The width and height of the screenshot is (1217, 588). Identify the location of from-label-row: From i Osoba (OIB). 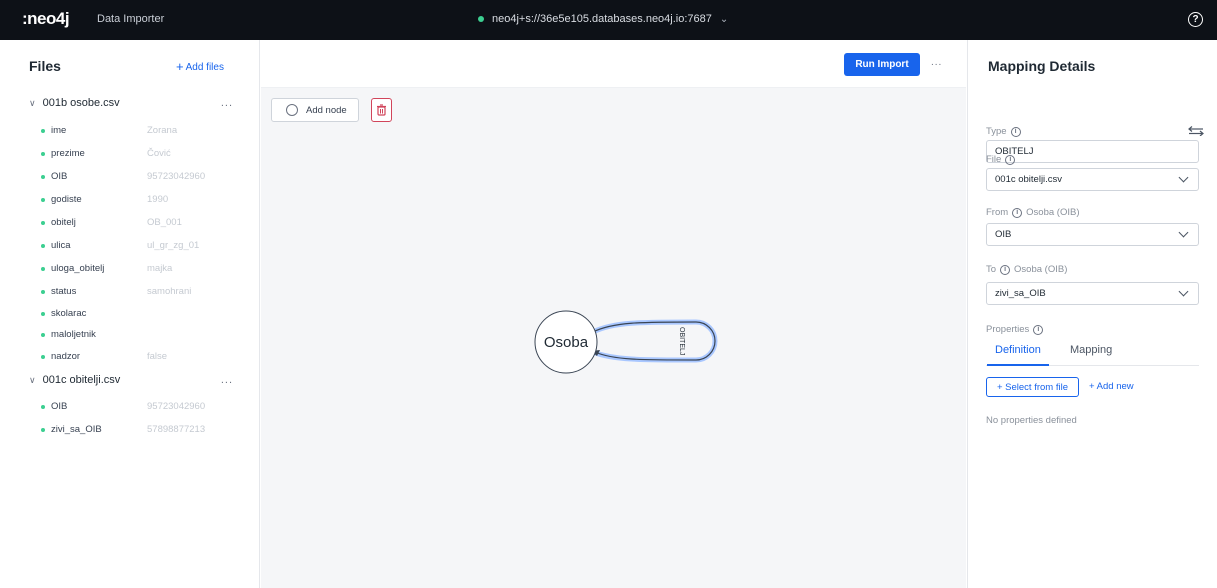
(1033, 212).